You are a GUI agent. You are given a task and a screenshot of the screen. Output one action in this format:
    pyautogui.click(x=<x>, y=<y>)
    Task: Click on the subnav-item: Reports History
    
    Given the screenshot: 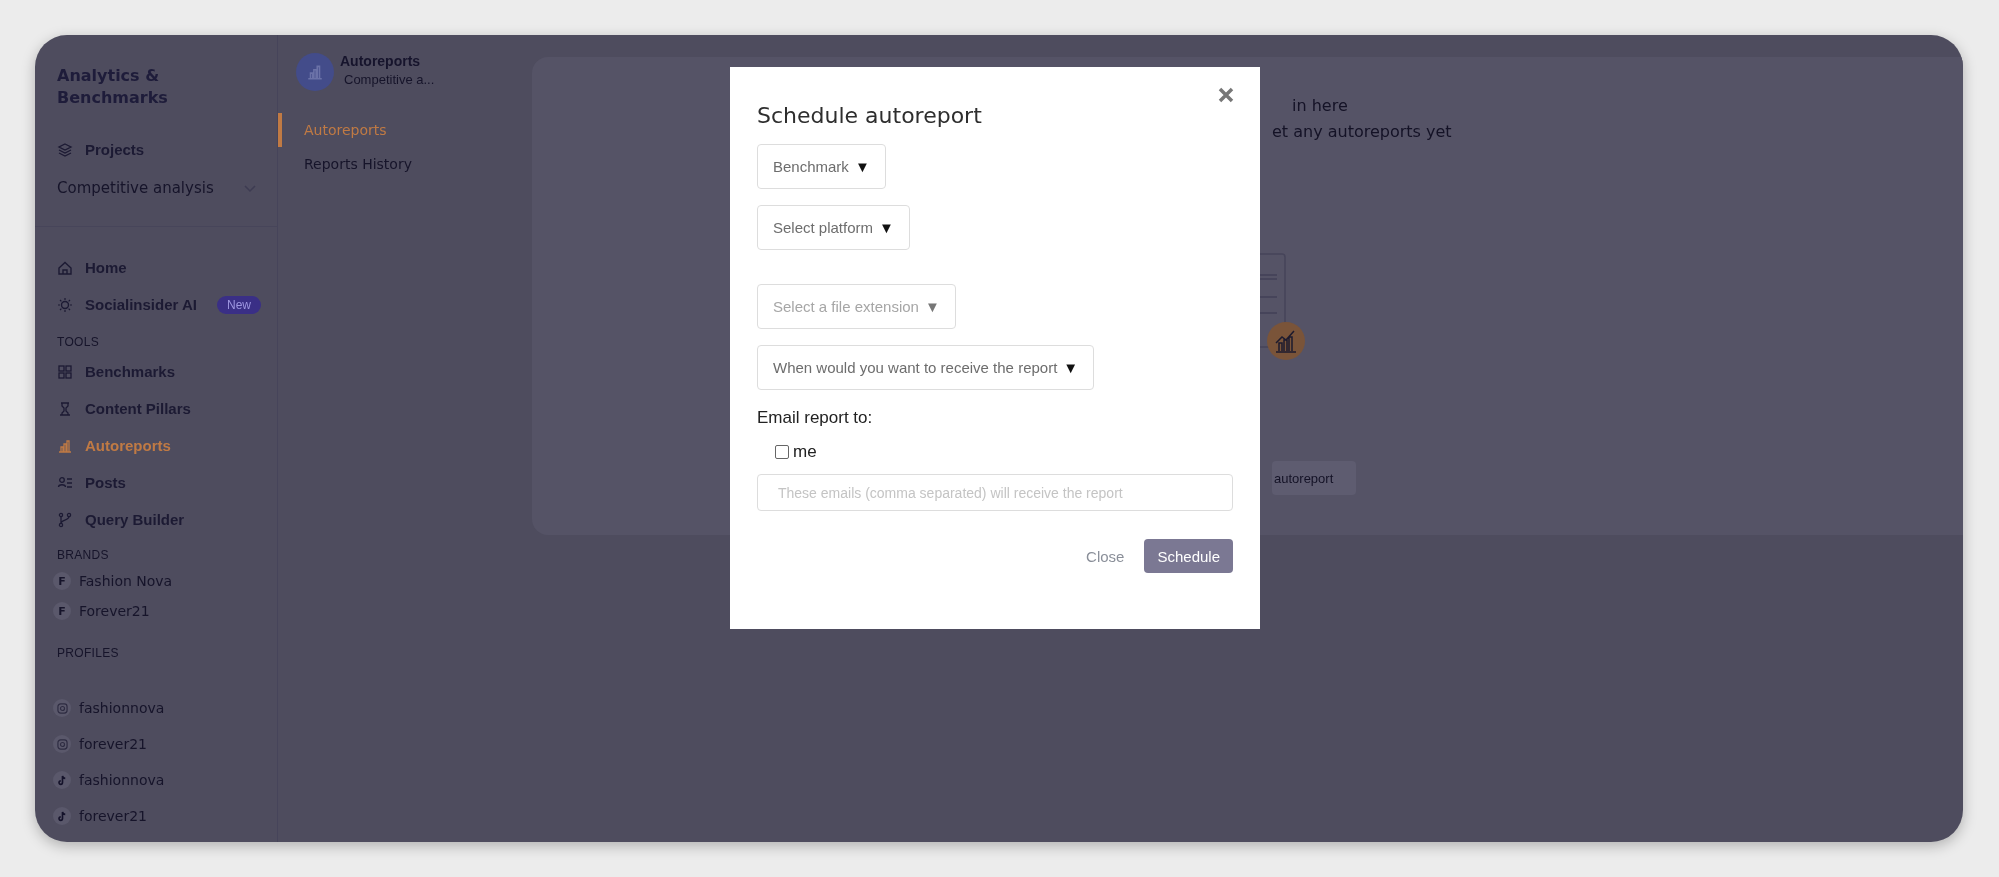 What is the action you would take?
    pyautogui.click(x=384, y=164)
    